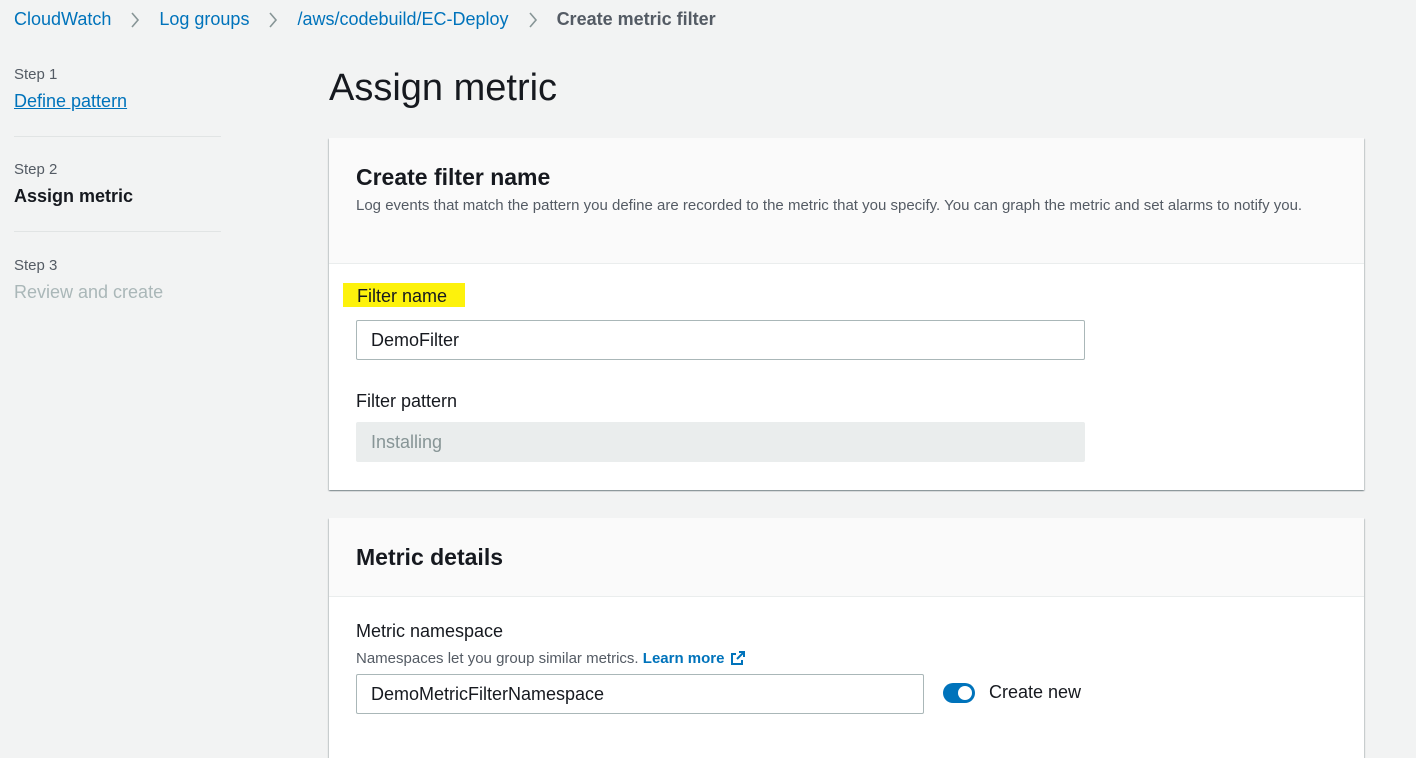 The width and height of the screenshot is (1416, 758). I want to click on step-define-pattern-link: Define pattern, so click(117, 101).